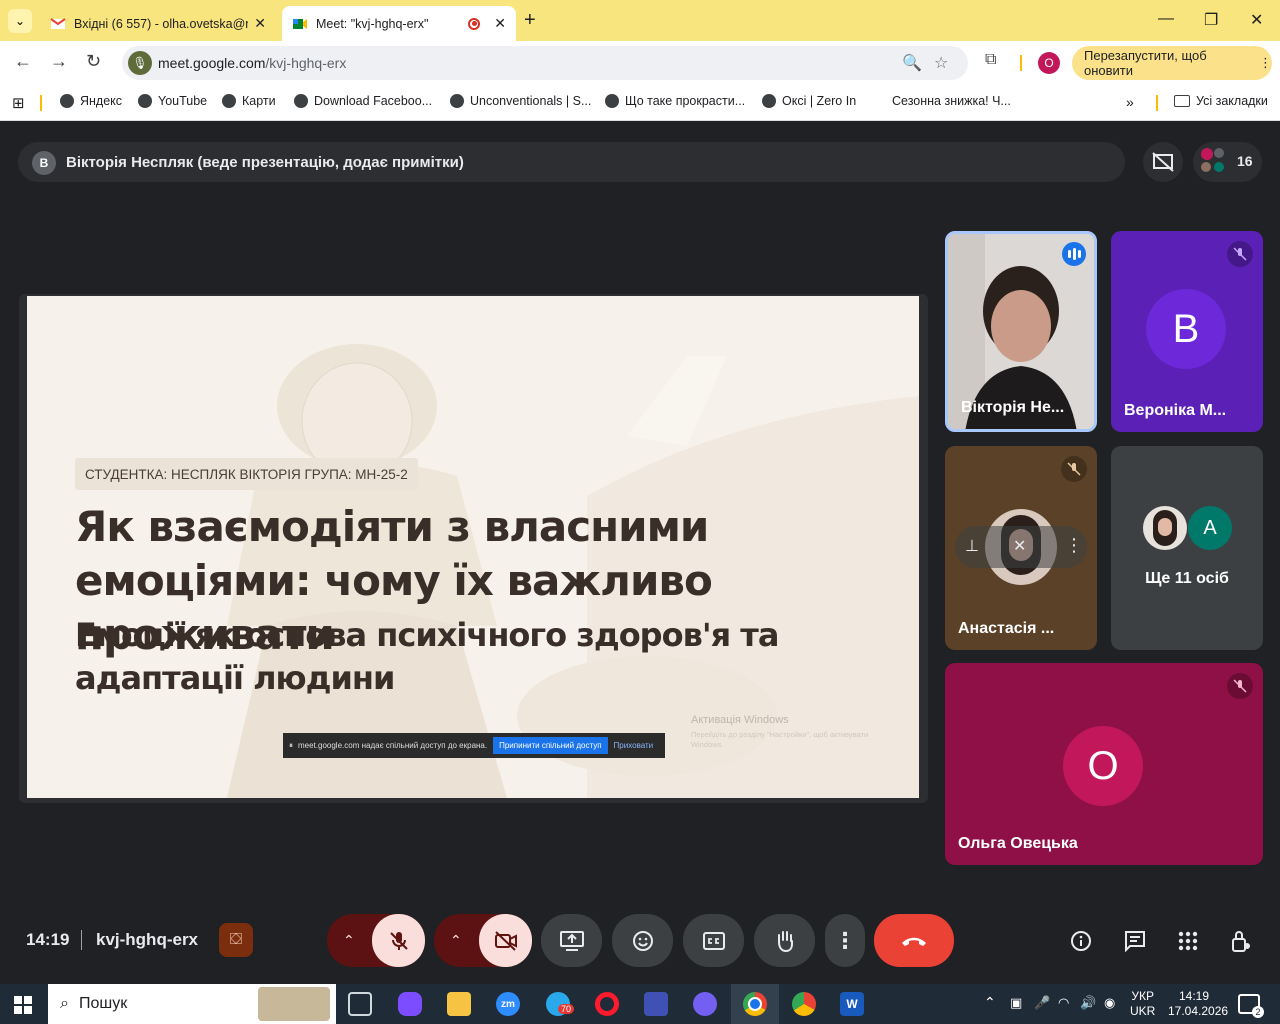 Image resolution: width=1280 pixels, height=1024 pixels. I want to click on mute-participant-icon: ✕, so click(1019, 546).